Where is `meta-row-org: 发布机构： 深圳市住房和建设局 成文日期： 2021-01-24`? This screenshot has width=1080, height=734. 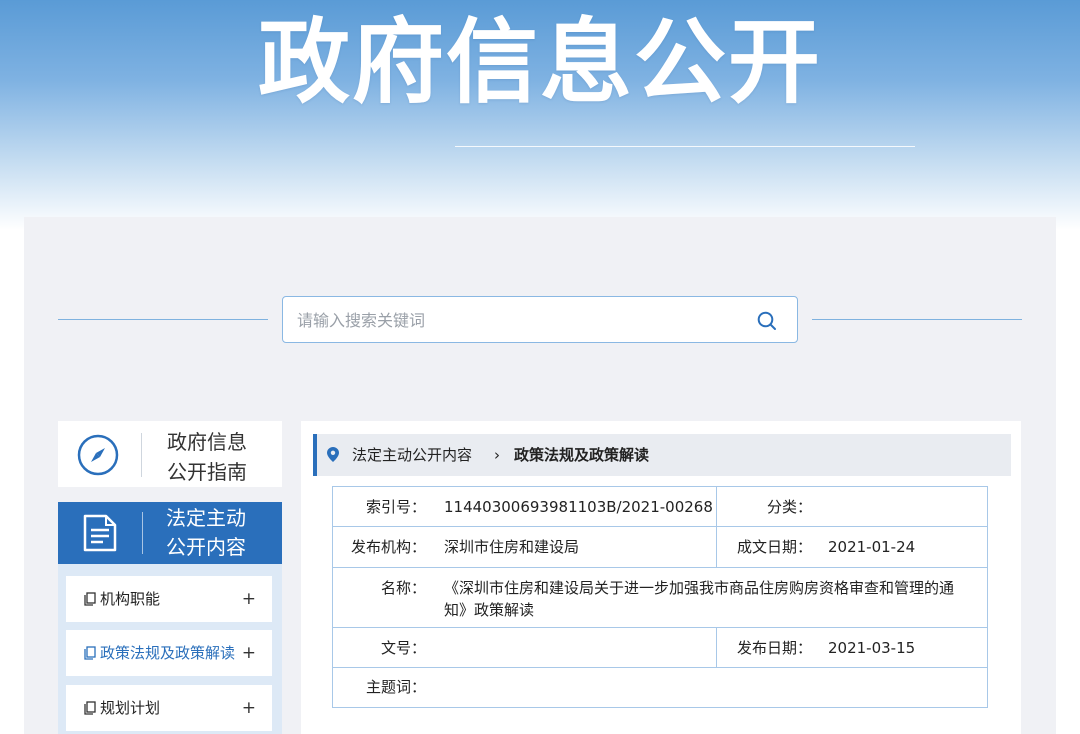 meta-row-org: 发布机构： 深圳市住房和建设局 成文日期： 2021-01-24 is located at coordinates (660, 547).